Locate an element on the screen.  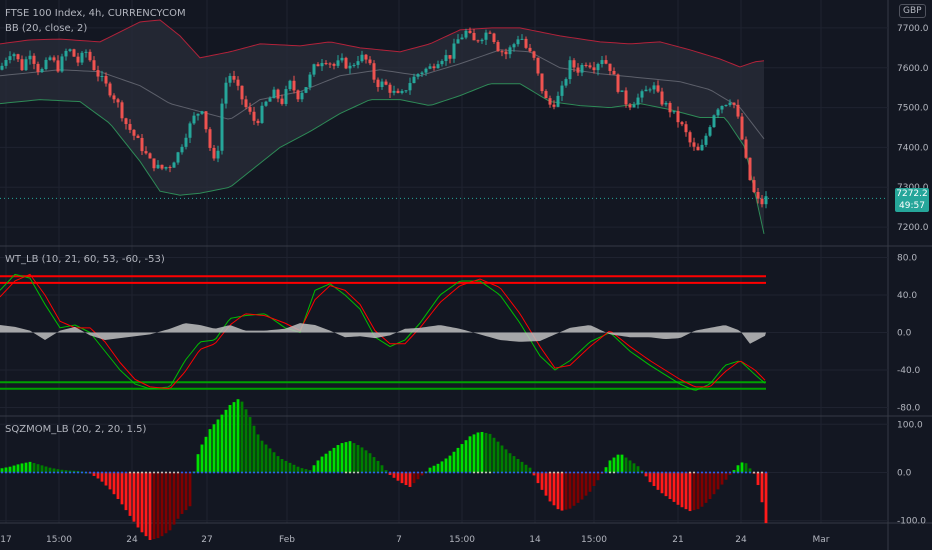
y-tick-label: 80.0 is located at coordinates (907, 259).